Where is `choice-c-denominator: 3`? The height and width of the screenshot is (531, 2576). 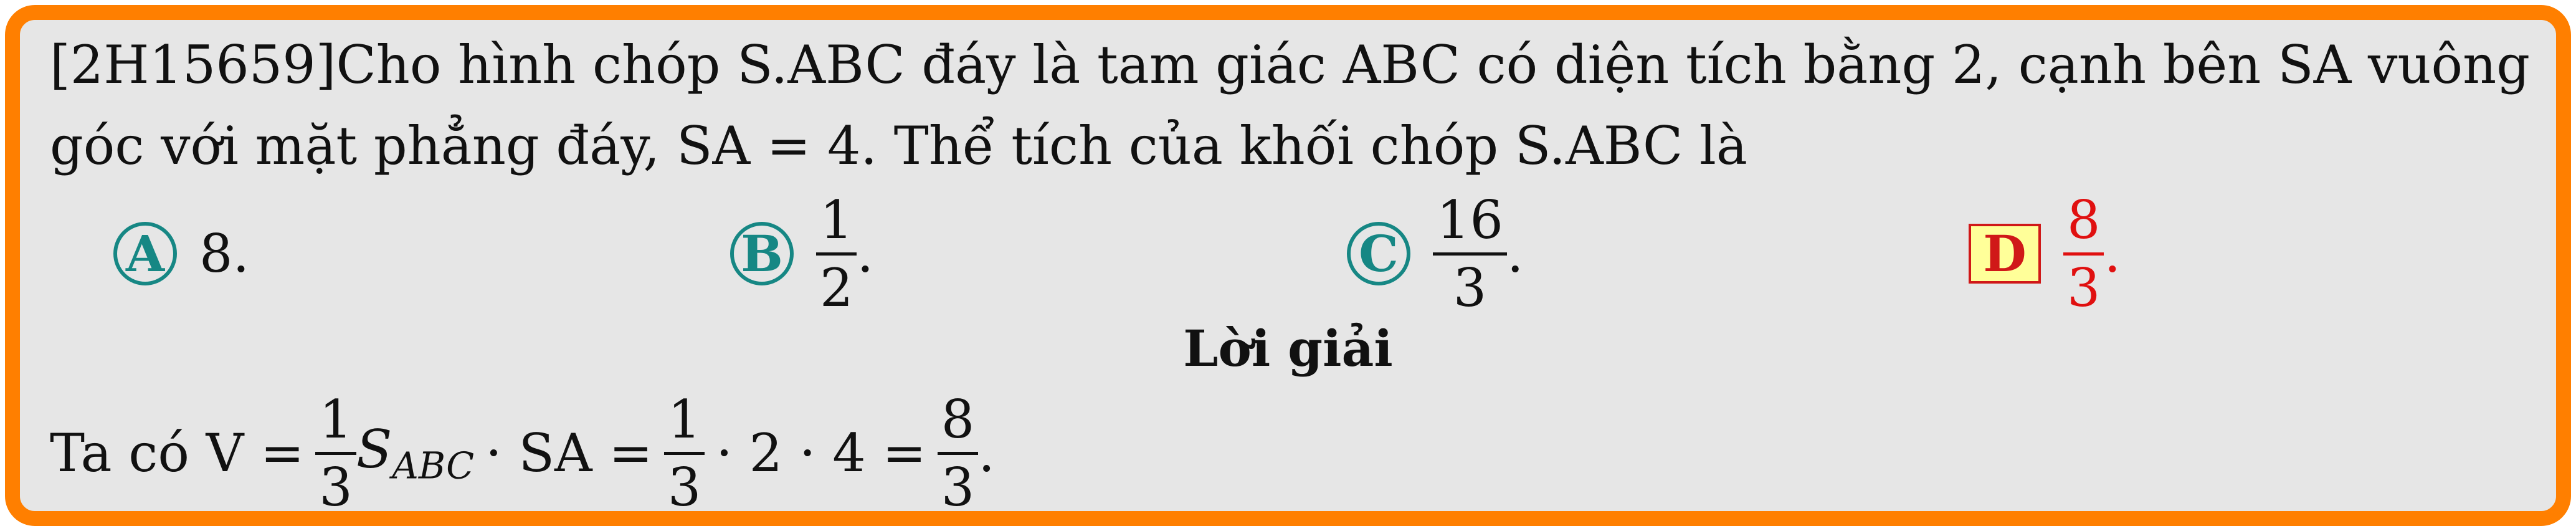 choice-c-denominator: 3 is located at coordinates (1470, 287).